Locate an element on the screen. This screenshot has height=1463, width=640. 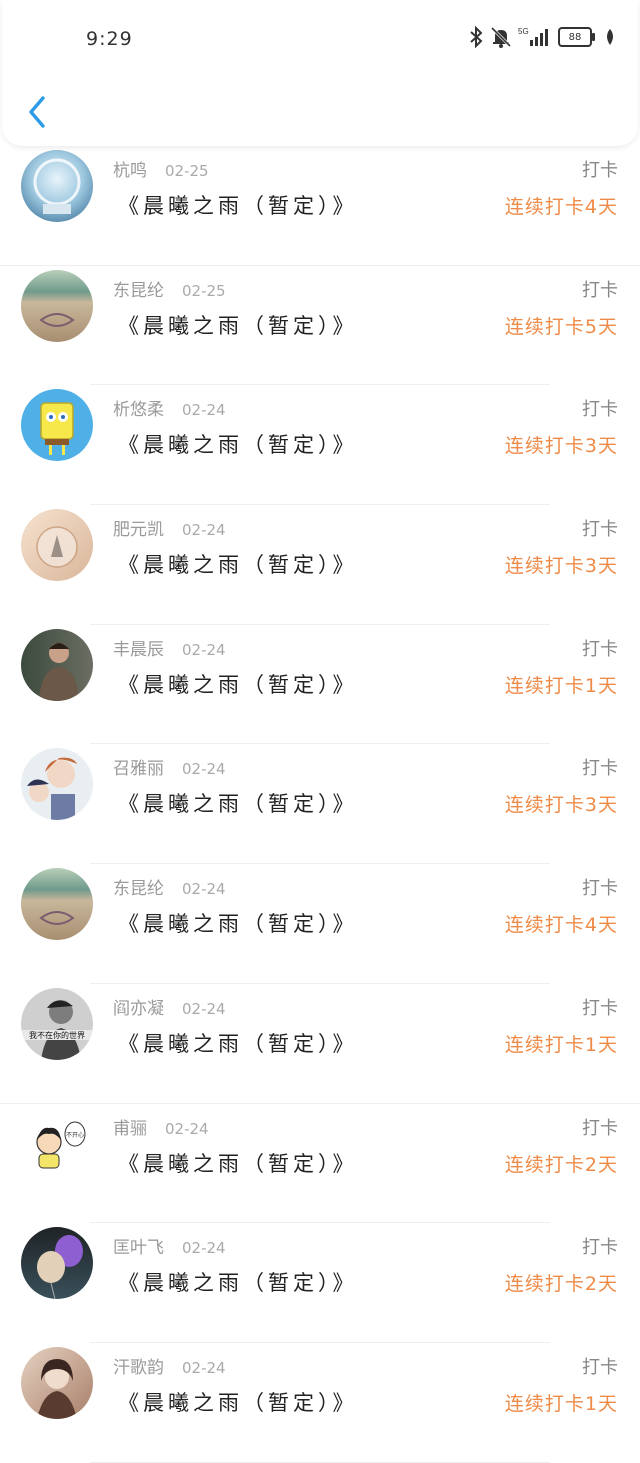
list-item: 我不在你的世界 阎亦凝 02-24 《晨曦之雨（暂定）》 打卡连续打卡1天 is located at coordinates (320, 1044).